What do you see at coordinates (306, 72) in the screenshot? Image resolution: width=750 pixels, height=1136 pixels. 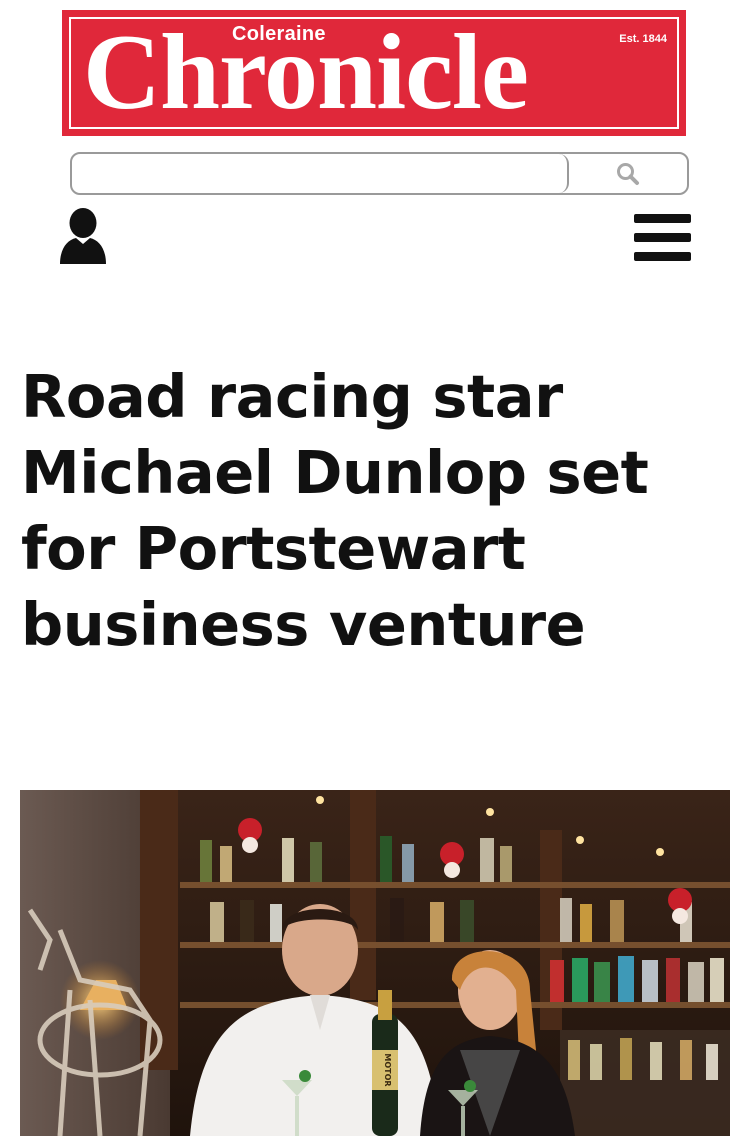 I see `logo-wordmark: Chronicle` at bounding box center [306, 72].